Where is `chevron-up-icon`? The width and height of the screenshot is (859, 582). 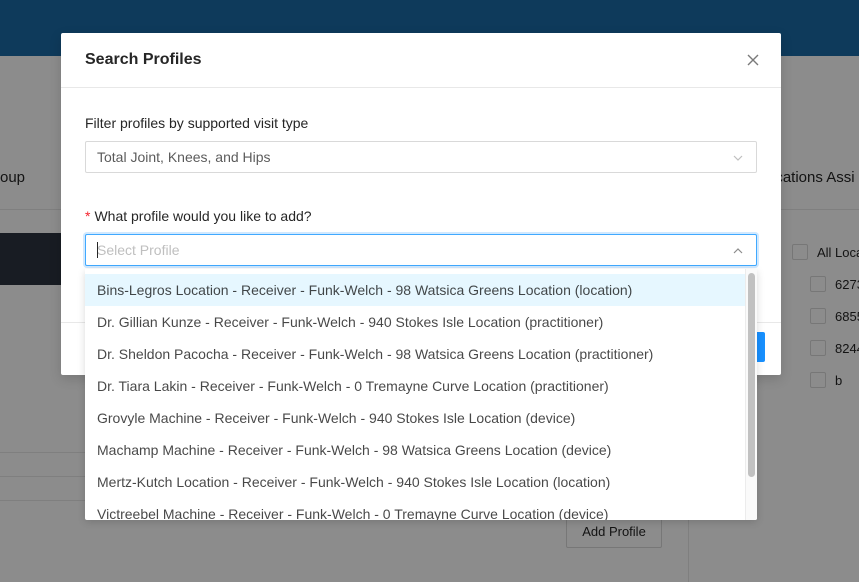
chevron-up-icon is located at coordinates (738, 251).